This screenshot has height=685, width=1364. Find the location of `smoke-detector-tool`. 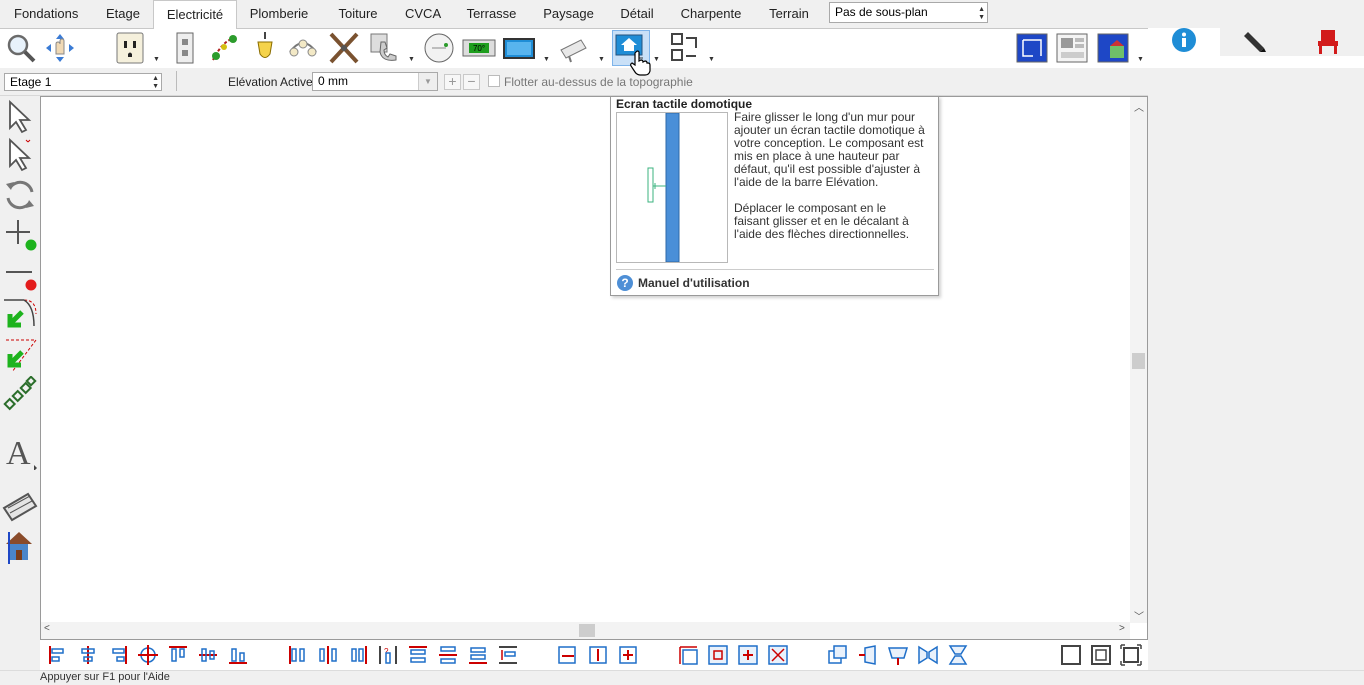

smoke-detector-tool is located at coordinates (439, 48).